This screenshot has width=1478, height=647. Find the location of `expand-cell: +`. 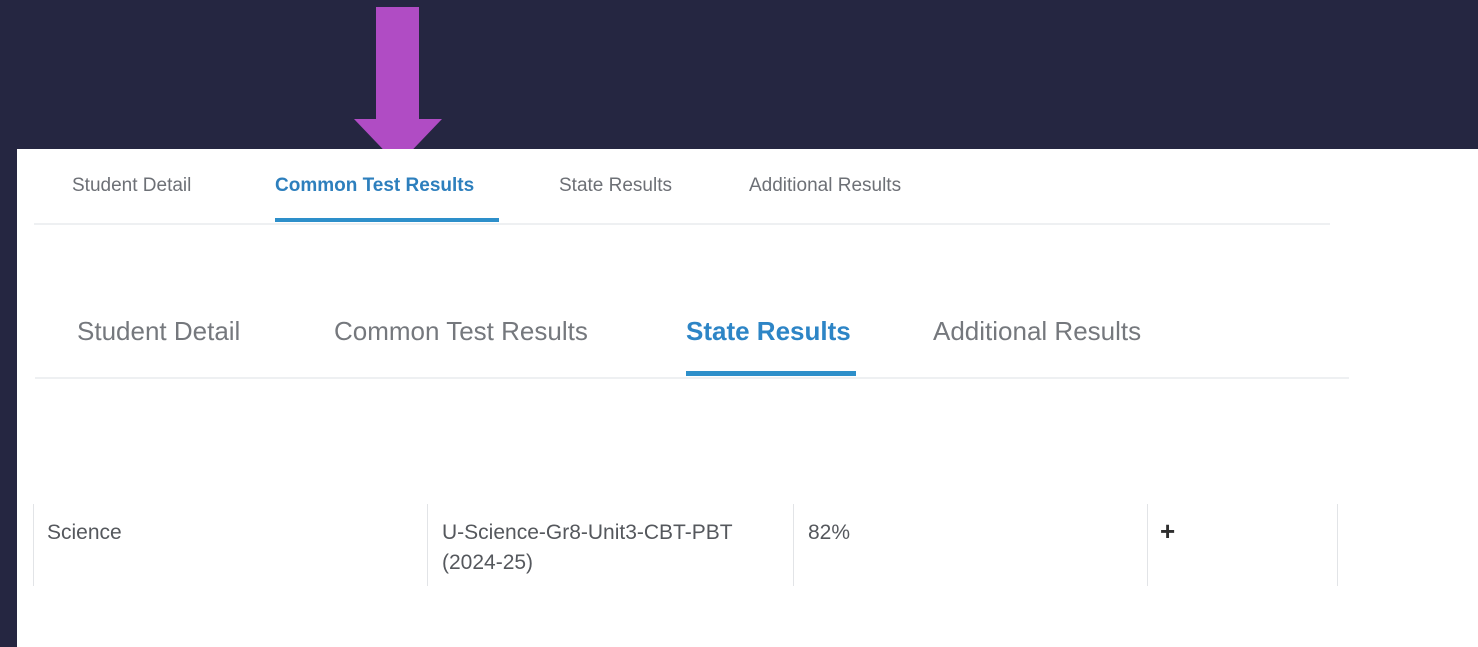

expand-cell: + is located at coordinates (1242, 545).